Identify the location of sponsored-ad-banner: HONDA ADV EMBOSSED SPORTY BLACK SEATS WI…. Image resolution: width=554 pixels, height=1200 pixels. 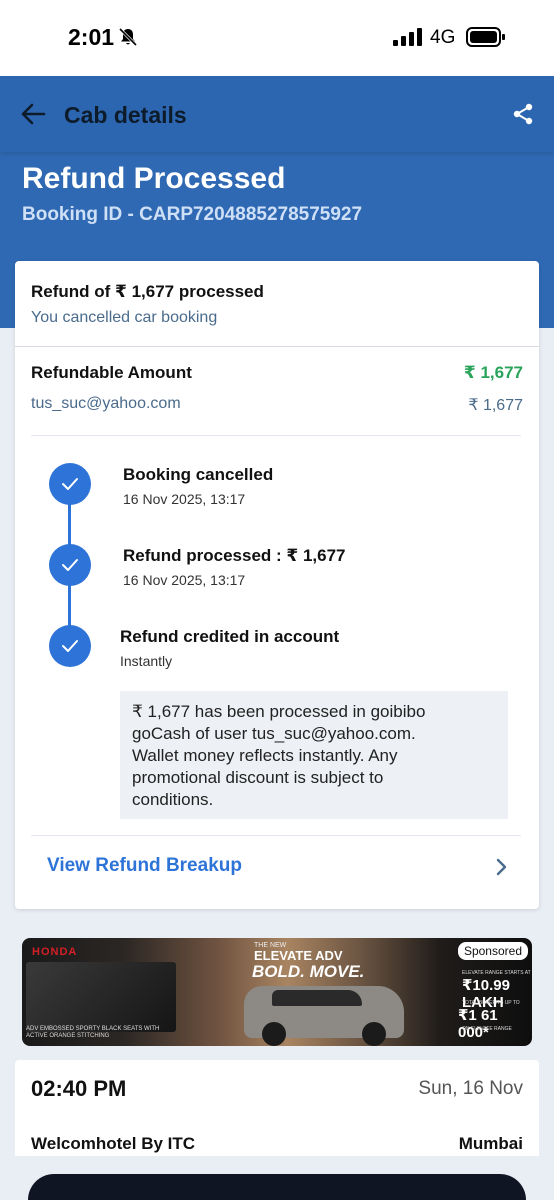
(277, 992).